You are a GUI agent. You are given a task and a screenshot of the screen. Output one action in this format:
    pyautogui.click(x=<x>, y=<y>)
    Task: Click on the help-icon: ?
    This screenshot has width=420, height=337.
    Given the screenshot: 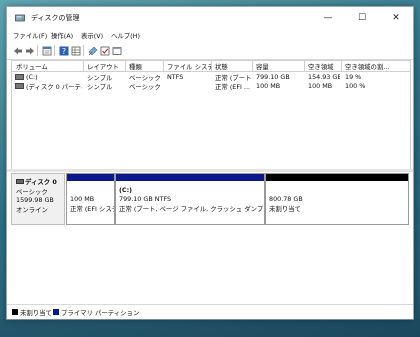 What is the action you would take?
    pyautogui.click(x=63, y=50)
    